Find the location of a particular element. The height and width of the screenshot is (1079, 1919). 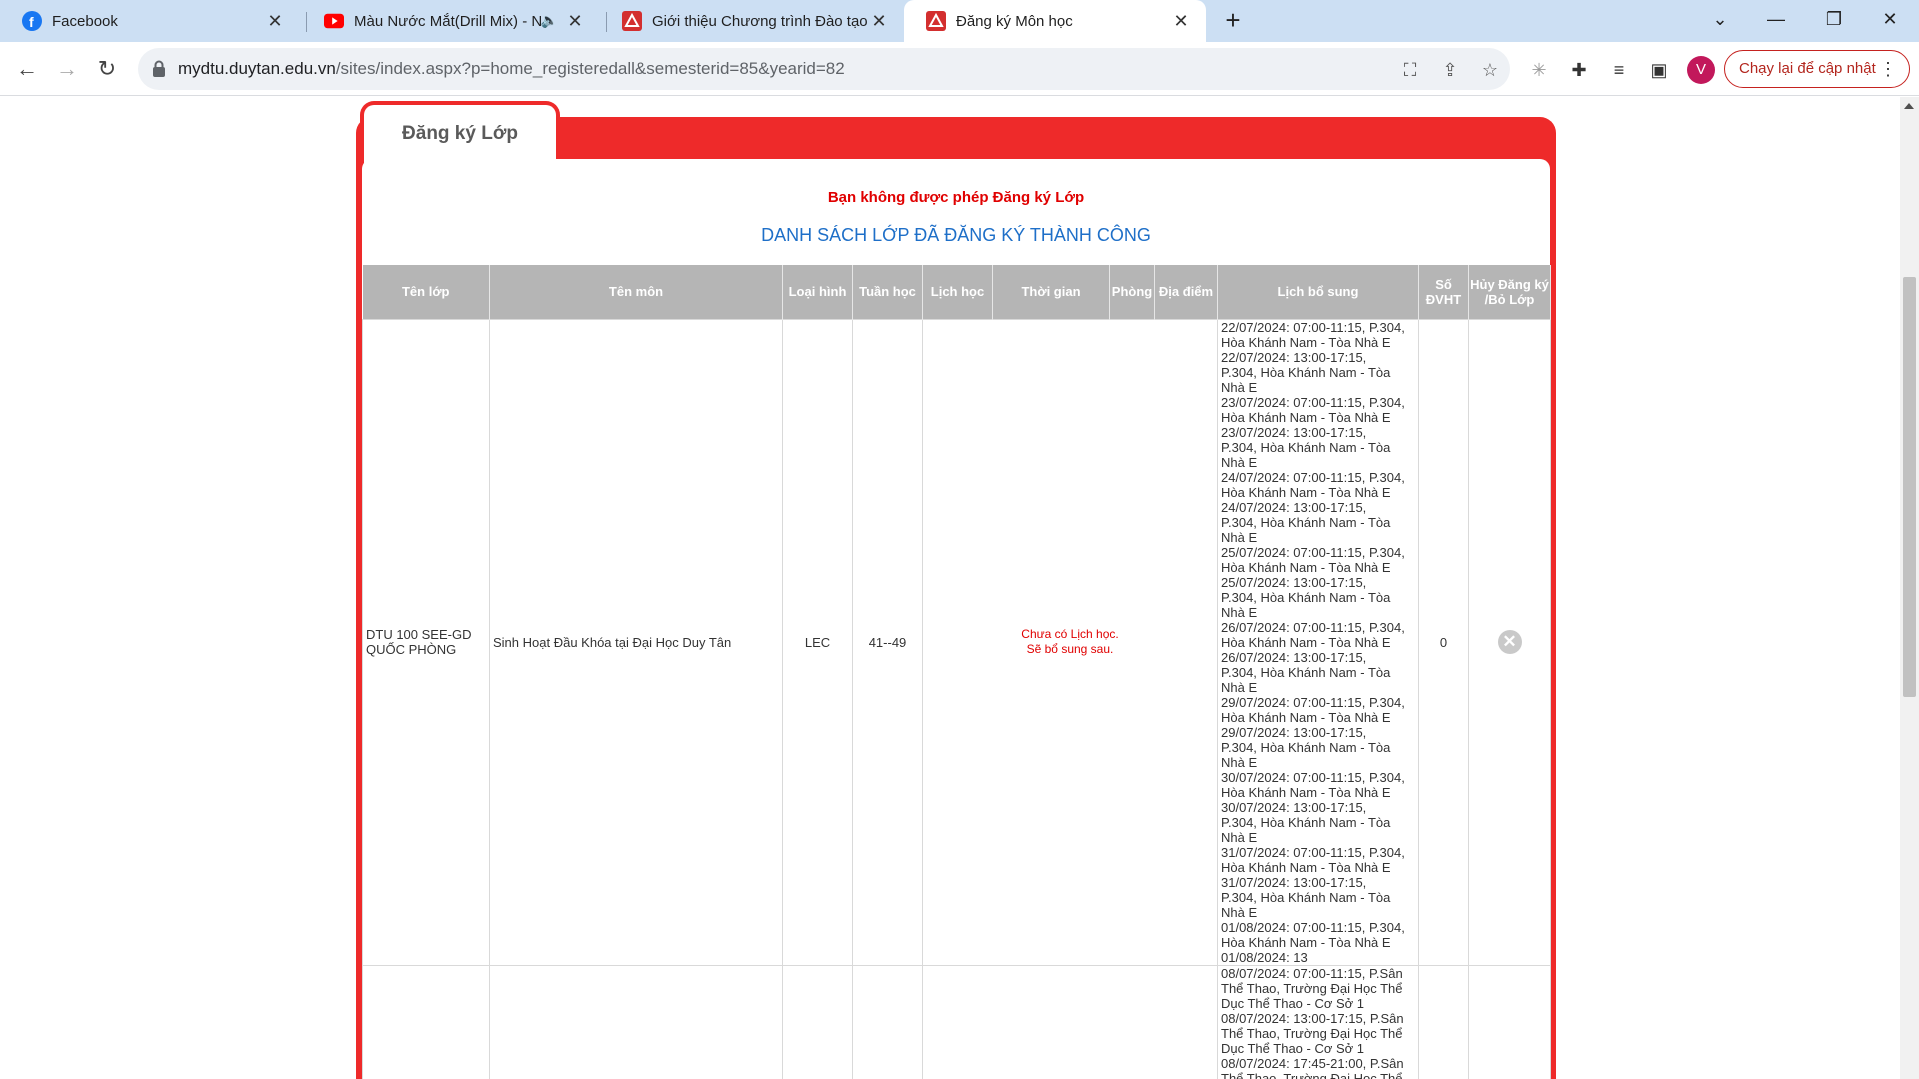

panel-tab-register-class: Đăng ký Lớp is located at coordinates (460, 132).